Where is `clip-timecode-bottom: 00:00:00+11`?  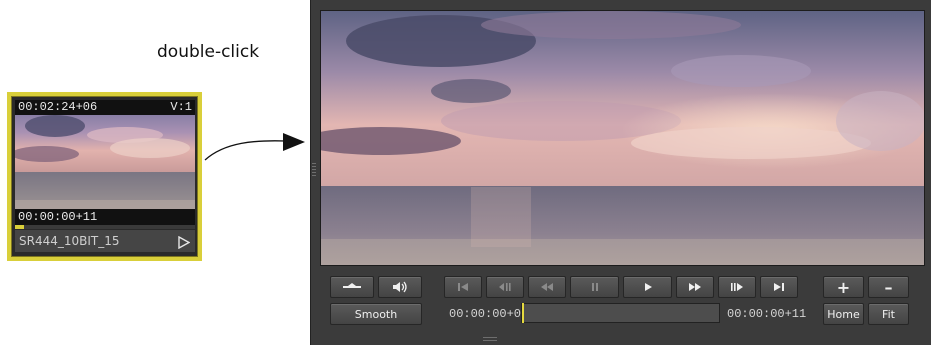 clip-timecode-bottom: 00:00:00+11 is located at coordinates (58, 217).